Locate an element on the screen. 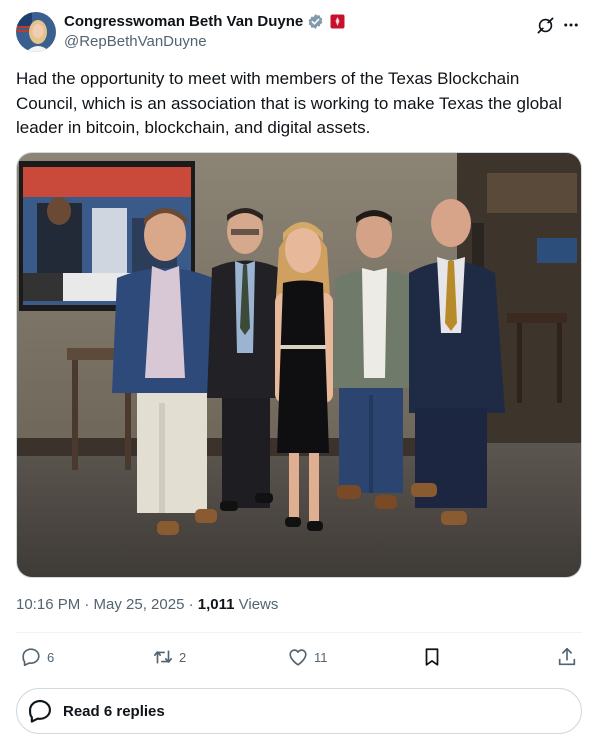 This screenshot has height=742, width=598. read-replies-label: Read 6 replies is located at coordinates (114, 711).